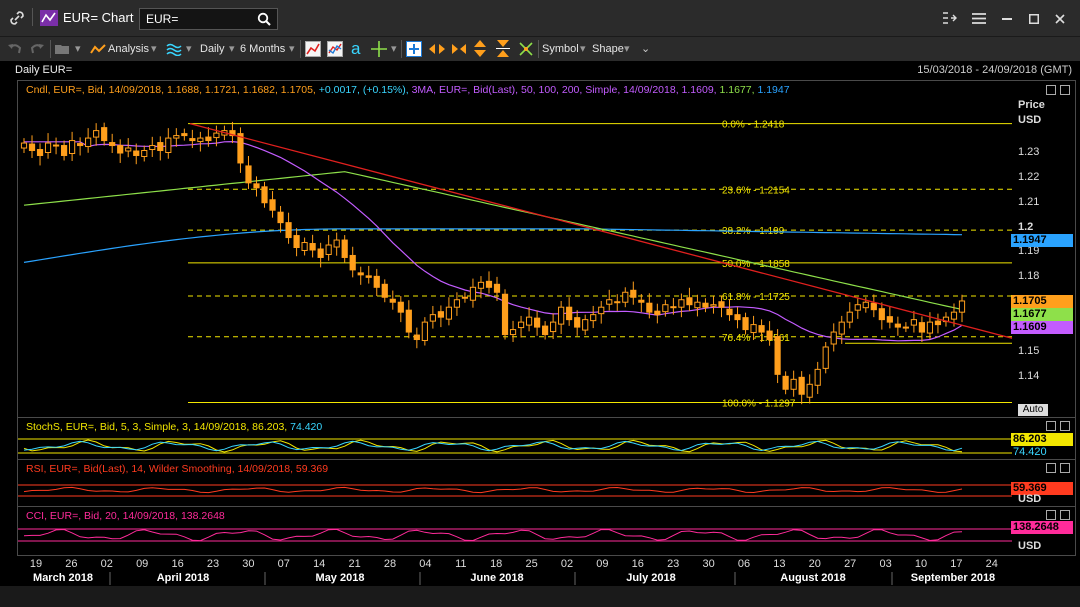 The image size is (1080, 607). Describe the element at coordinates (645, 49) in the screenshot. I see `more-chevron-icon: ⌄` at that location.